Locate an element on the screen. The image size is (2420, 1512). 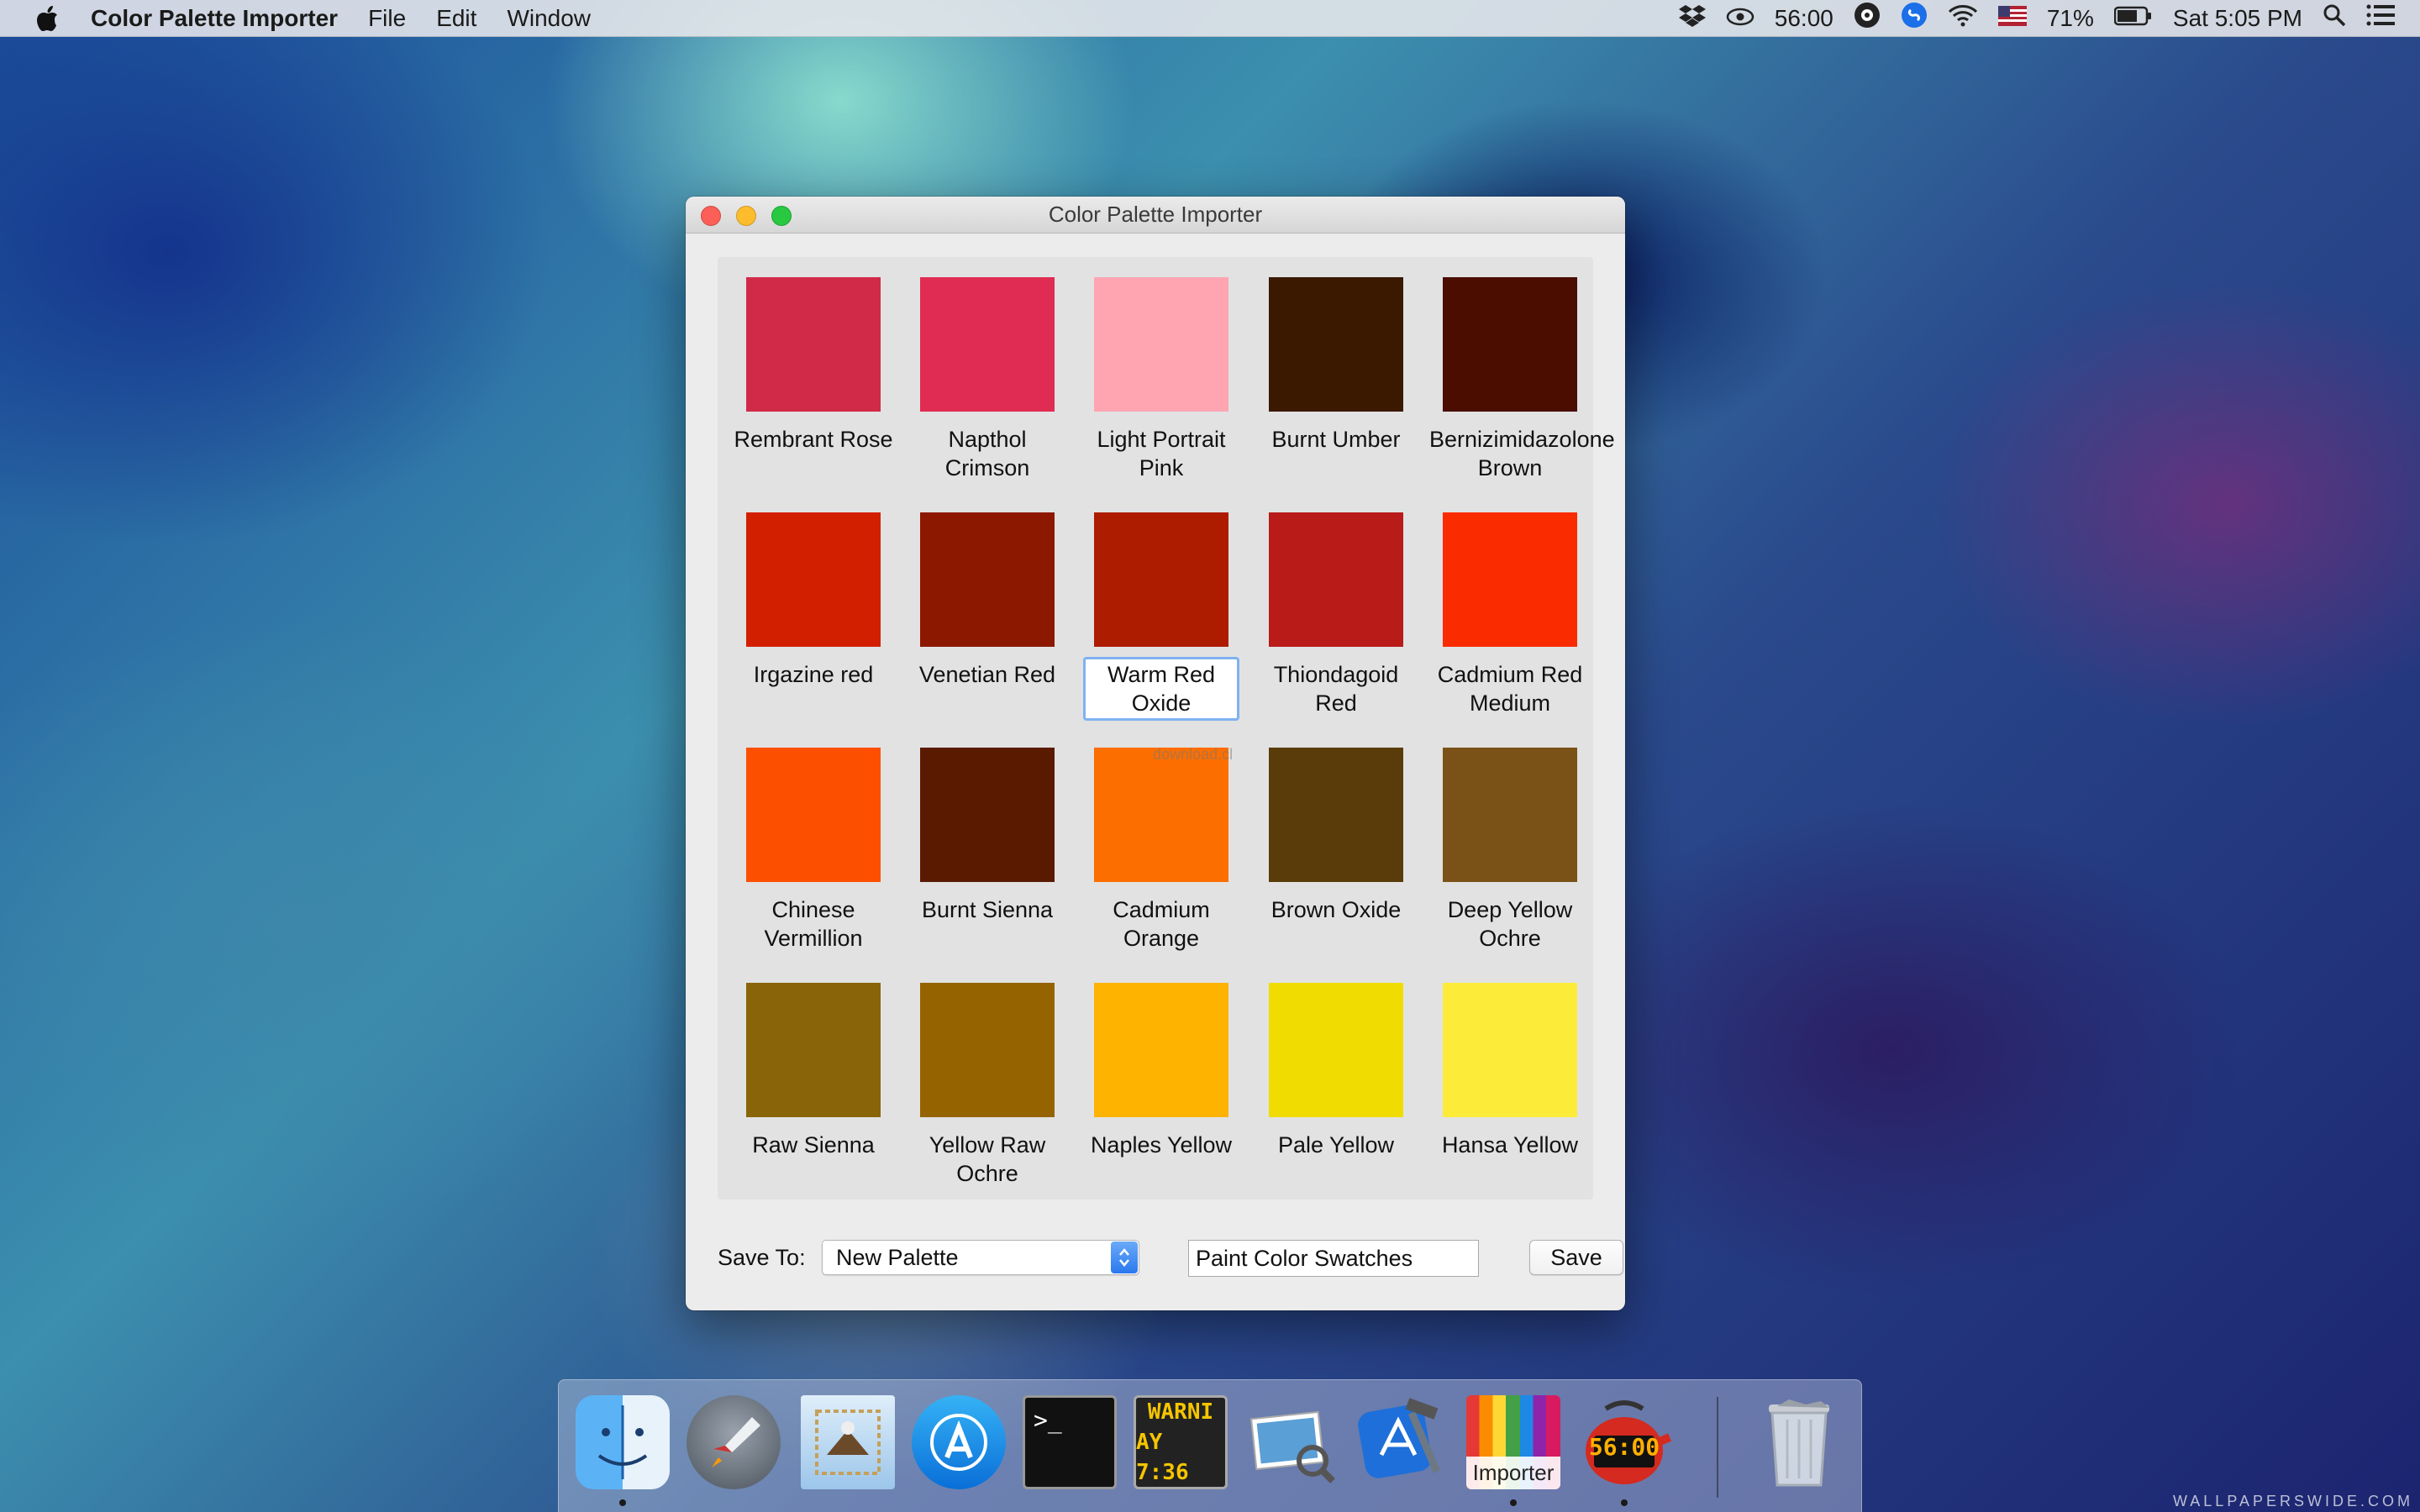
timer-kettle-icon: 56:00 is located at coordinates (1624, 1442).